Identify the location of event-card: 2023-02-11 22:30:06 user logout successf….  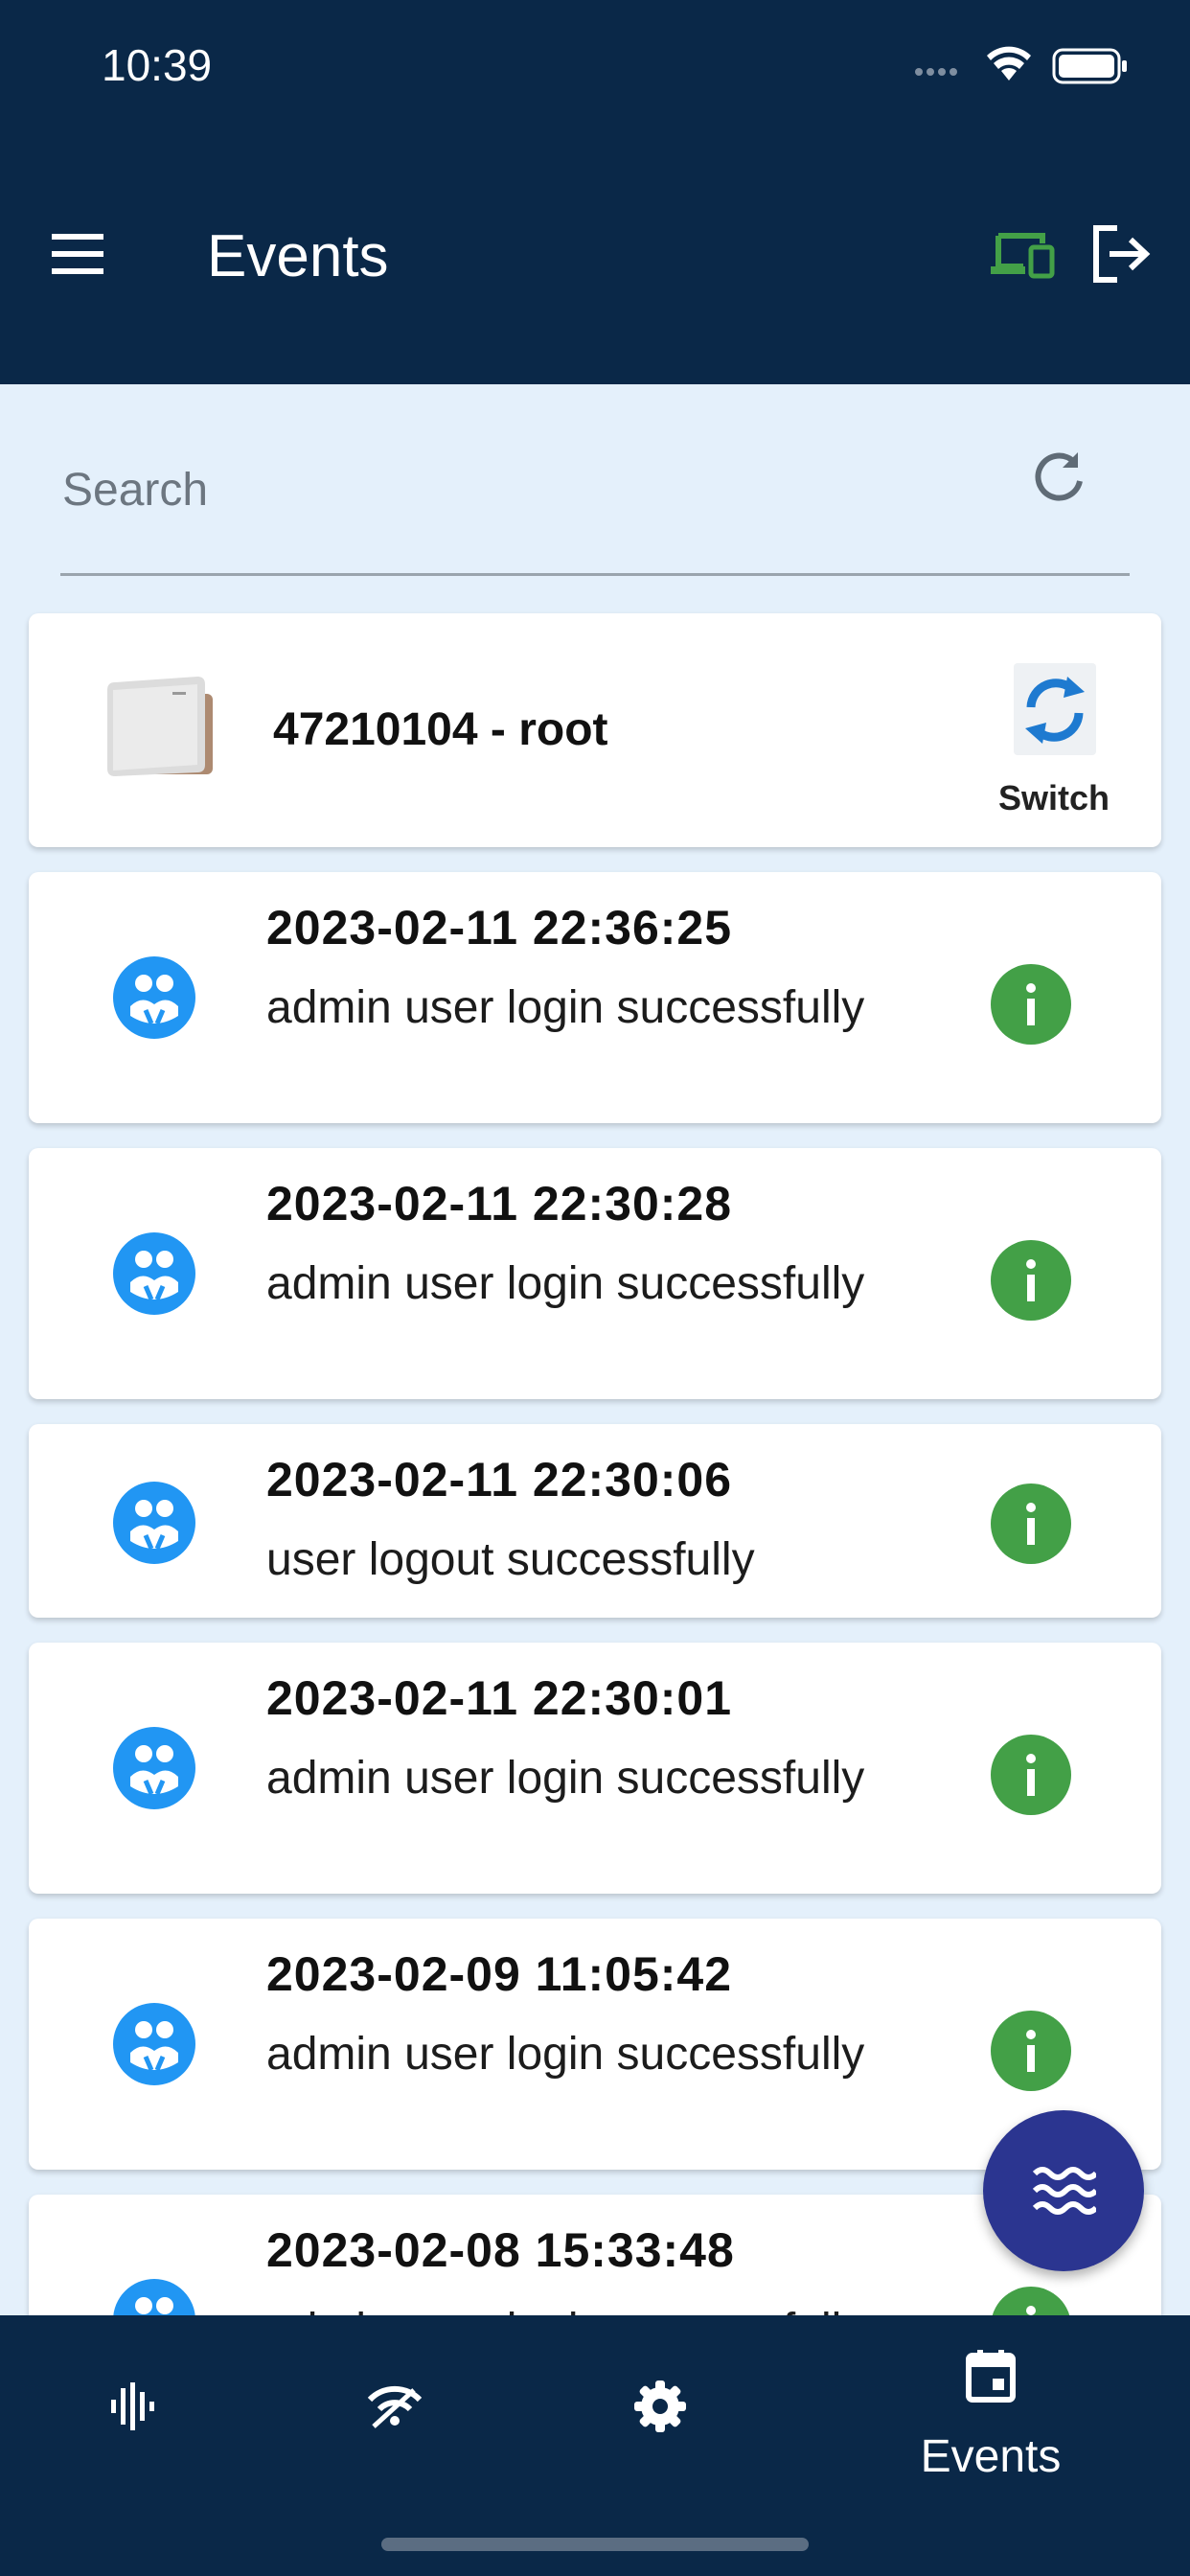
(595, 1521).